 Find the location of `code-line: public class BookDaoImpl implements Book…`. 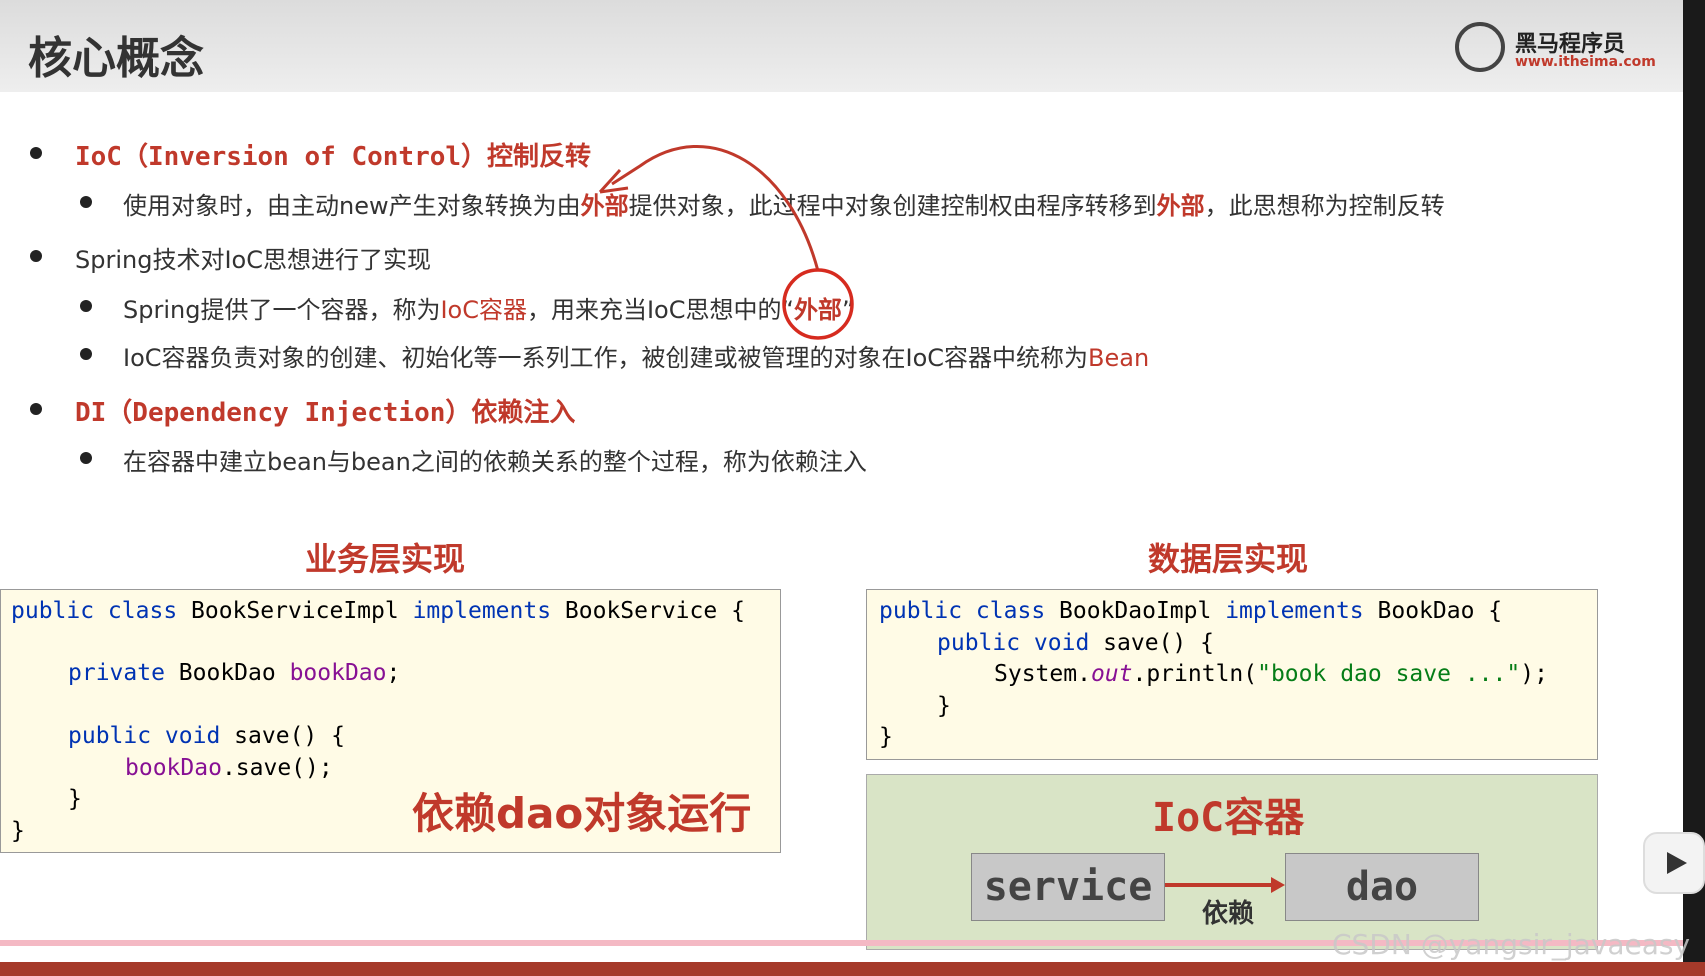

code-line: public class BookDaoImpl implements Book… is located at coordinates (1190, 611).